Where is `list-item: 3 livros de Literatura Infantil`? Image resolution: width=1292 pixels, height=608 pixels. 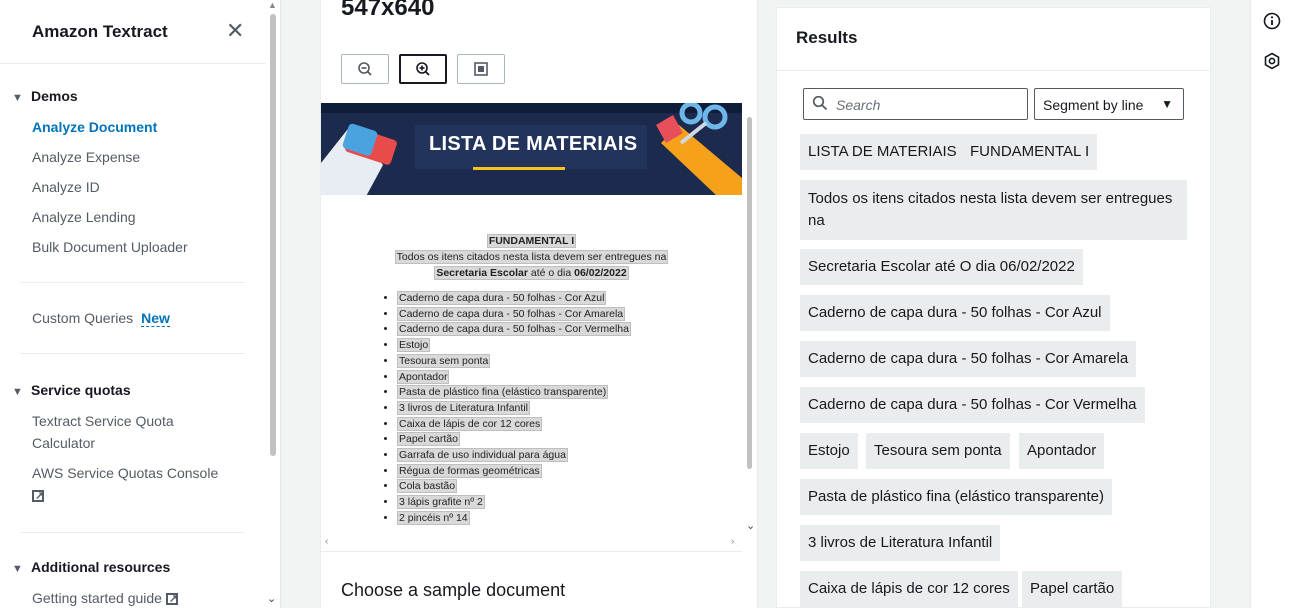 list-item: 3 livros de Literatura Infantil is located at coordinates (569, 408).